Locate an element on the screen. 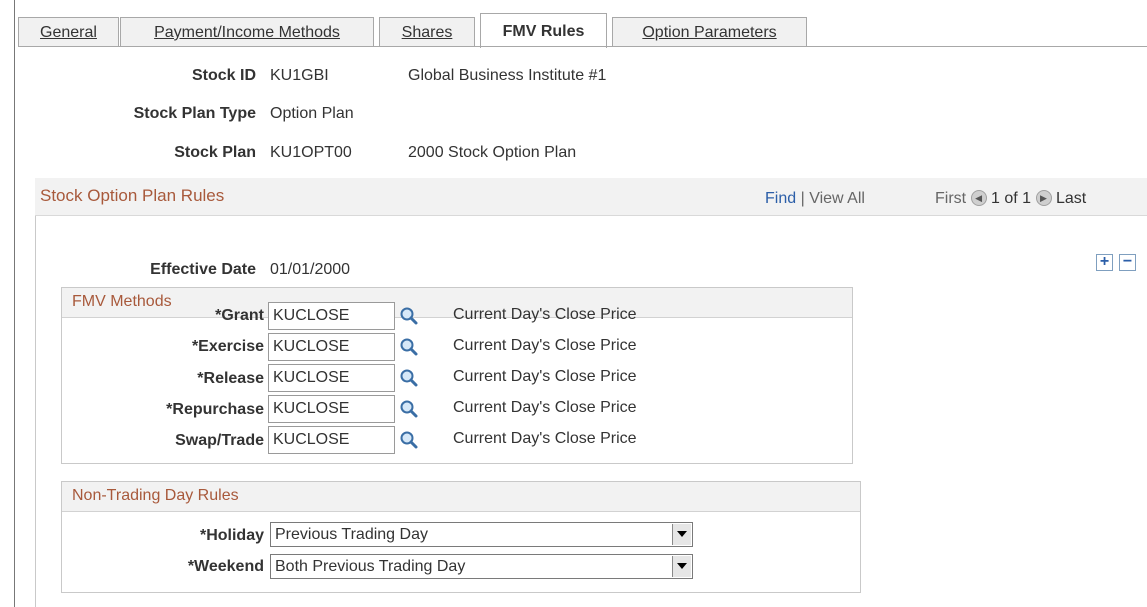 Image resolution: width=1147 pixels, height=607 pixels. tab-option-parameters-label: Option Parameters is located at coordinates (709, 32).